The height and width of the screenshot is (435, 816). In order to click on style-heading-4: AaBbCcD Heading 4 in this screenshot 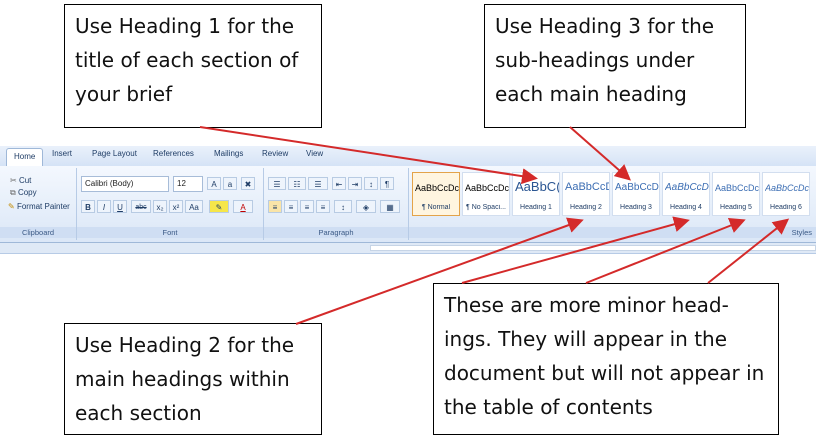, I will do `click(686, 194)`.